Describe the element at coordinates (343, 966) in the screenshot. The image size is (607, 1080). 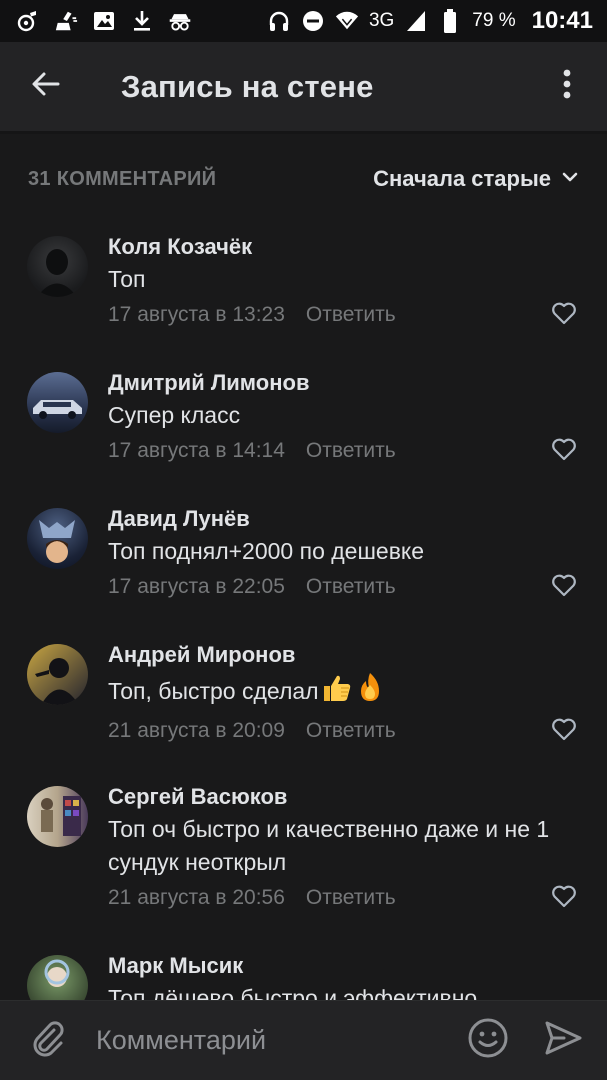
I see `comment-author: Марк Мысик` at that location.